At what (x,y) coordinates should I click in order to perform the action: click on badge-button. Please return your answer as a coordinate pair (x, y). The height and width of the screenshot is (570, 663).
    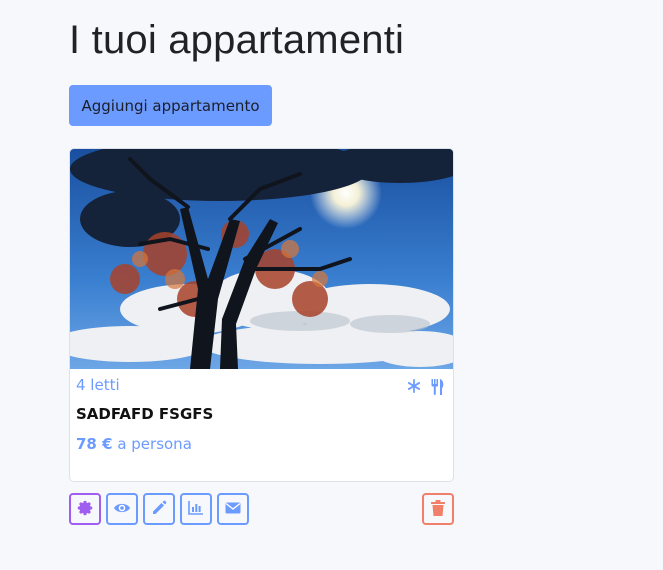
    Looking at the image, I should click on (85, 509).